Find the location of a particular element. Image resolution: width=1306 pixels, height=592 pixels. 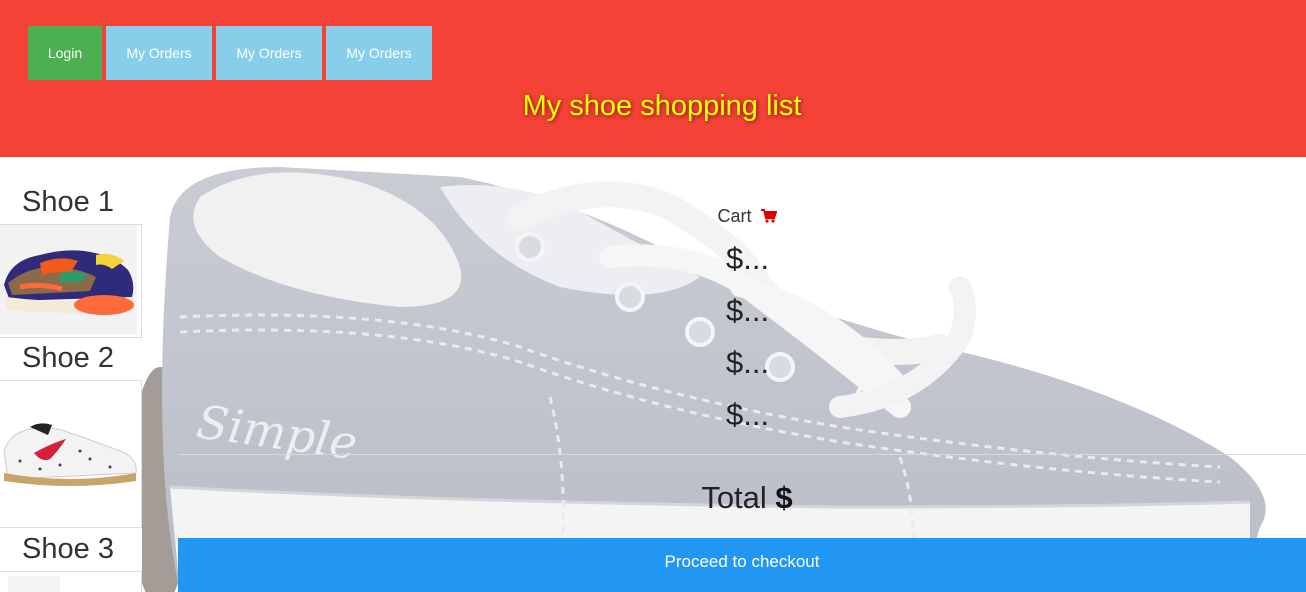

proceed-to-checkout-button: Proceed to checkout is located at coordinates (742, 565).